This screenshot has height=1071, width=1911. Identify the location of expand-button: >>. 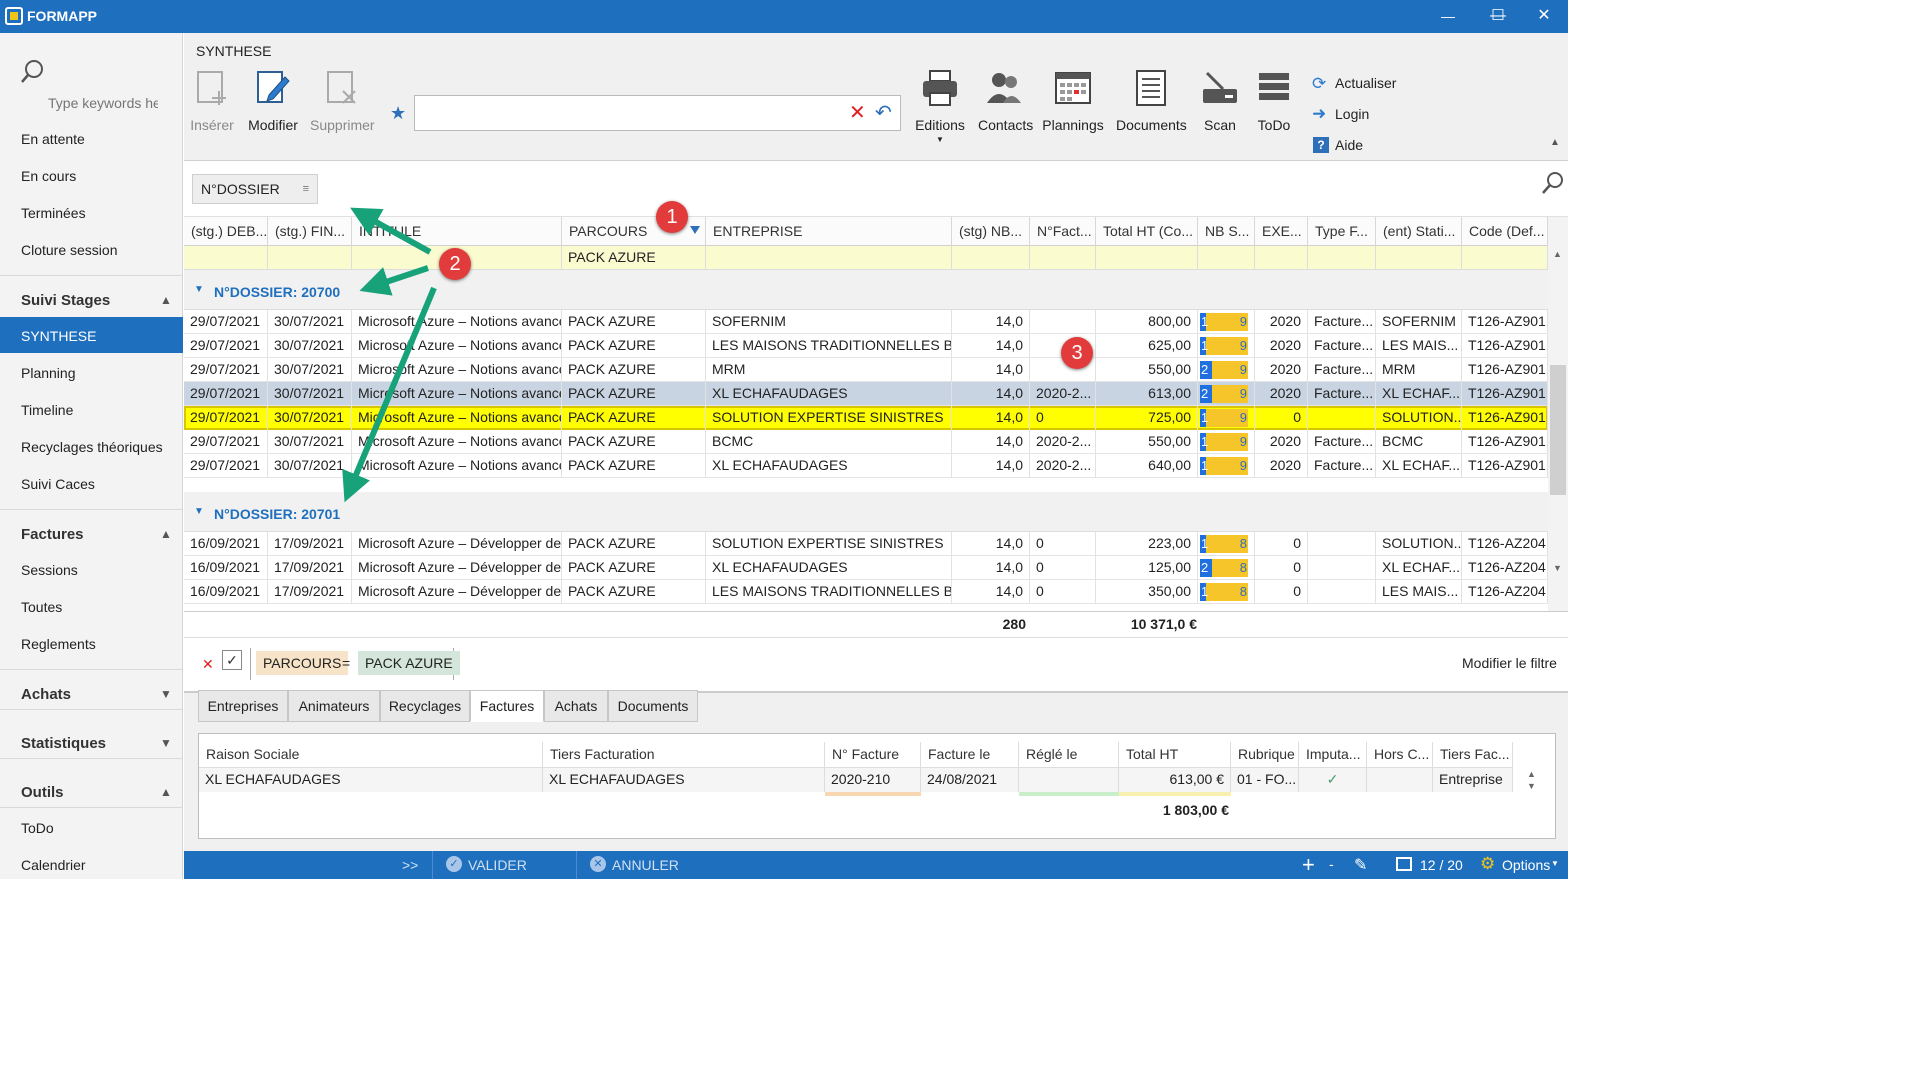
(410, 865).